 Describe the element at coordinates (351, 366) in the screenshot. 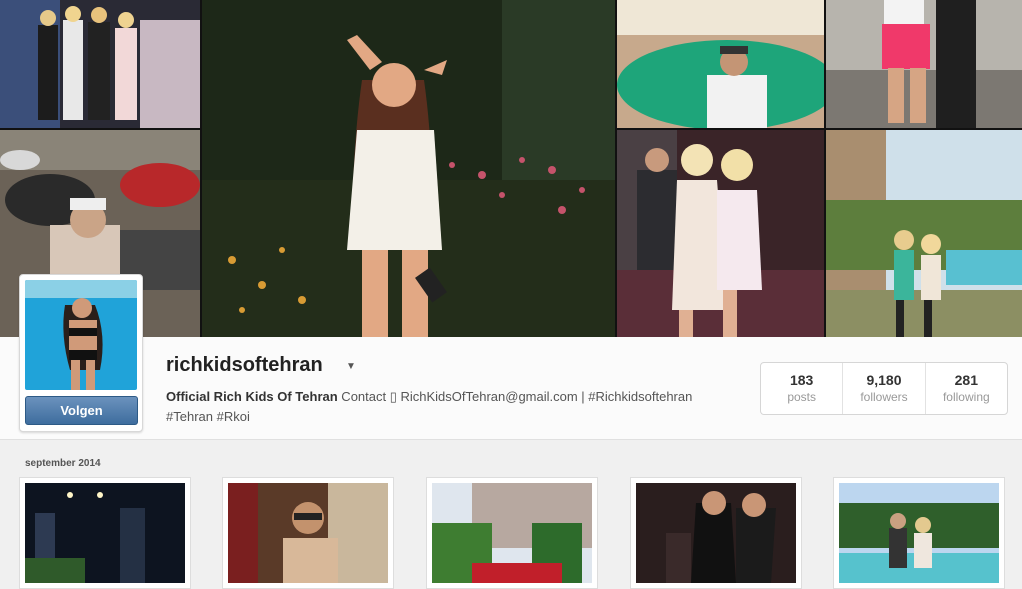

I see `chevron-down-icon: ▼` at that location.